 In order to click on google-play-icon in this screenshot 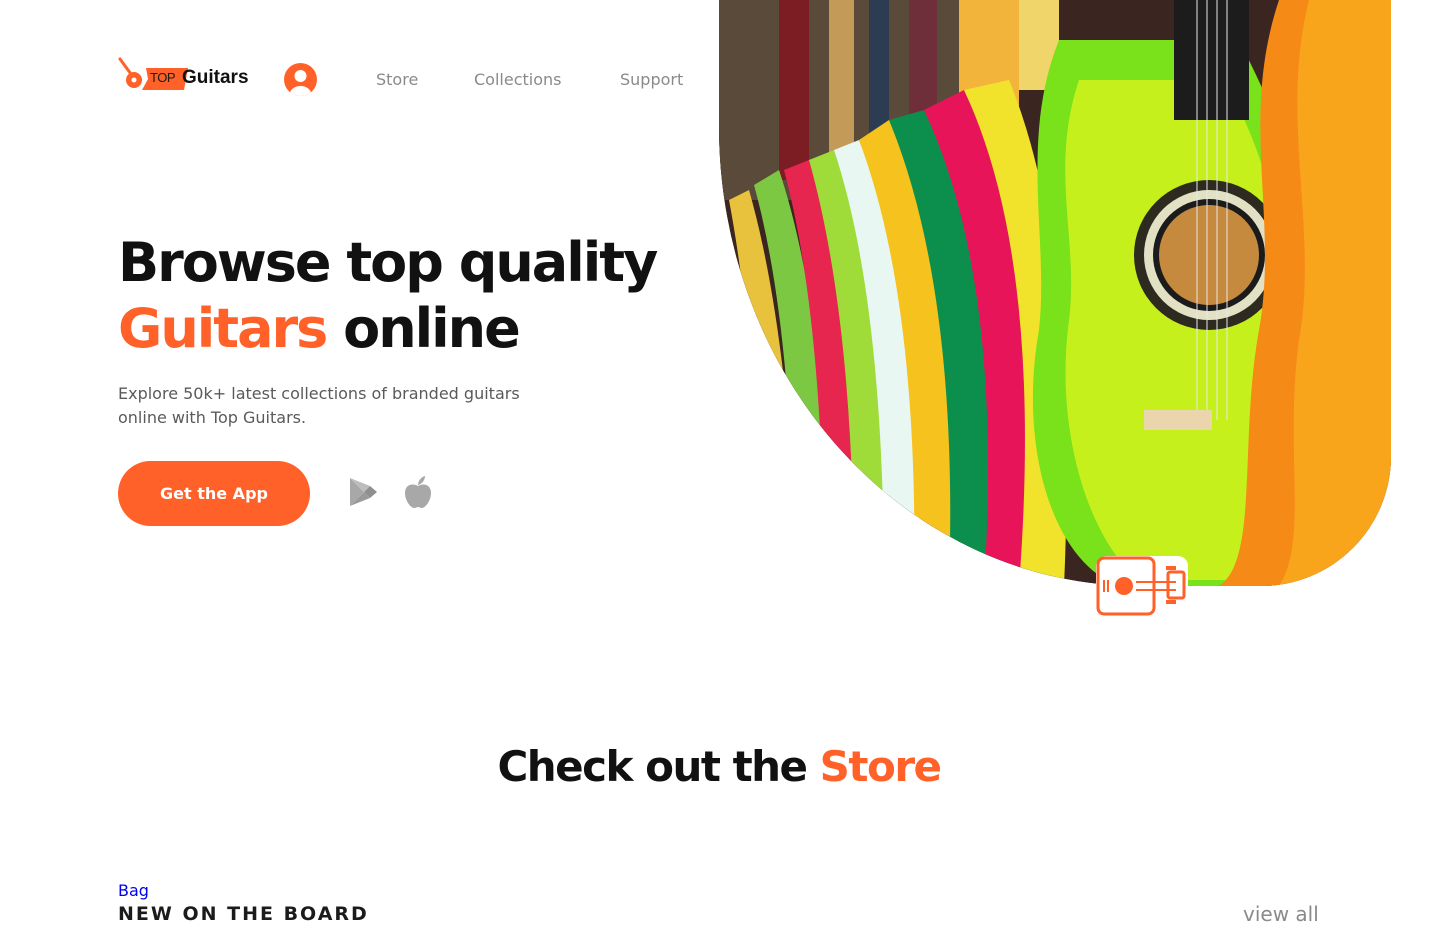, I will do `click(363, 492)`.